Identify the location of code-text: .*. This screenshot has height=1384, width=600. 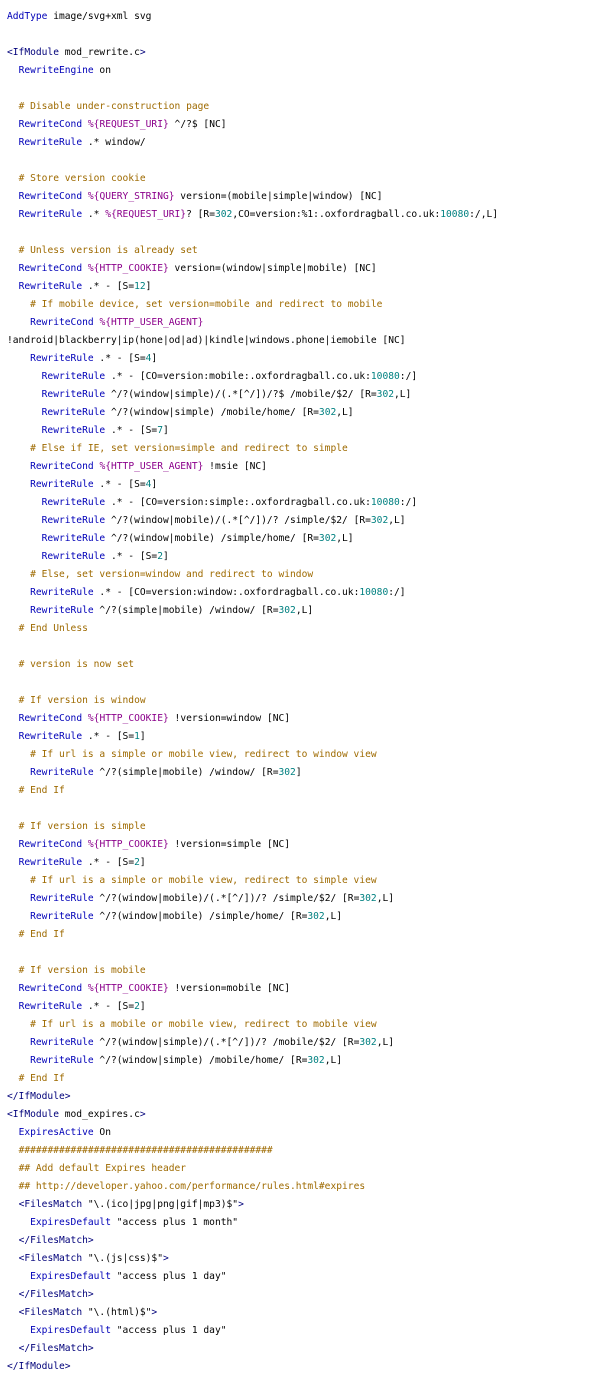
(94, 214).